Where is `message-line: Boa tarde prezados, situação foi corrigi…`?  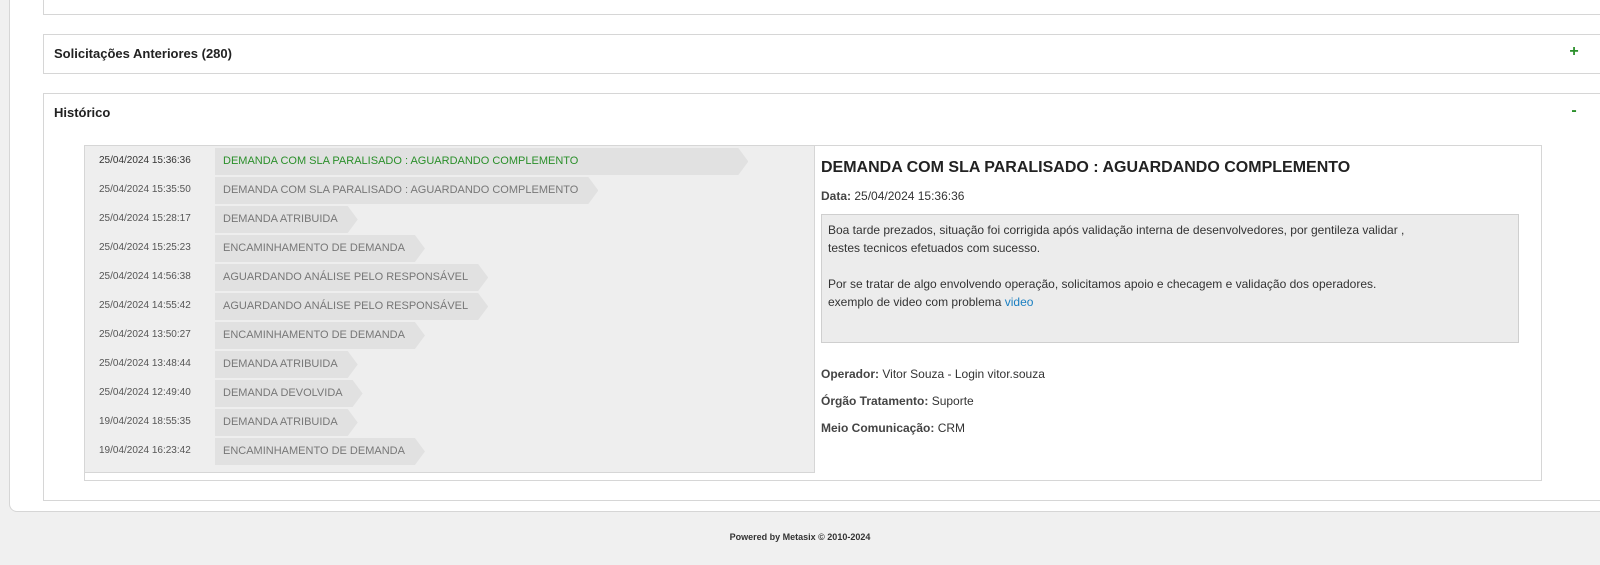
message-line: Boa tarde prezados, situação foi corrigi… is located at coordinates (1116, 230).